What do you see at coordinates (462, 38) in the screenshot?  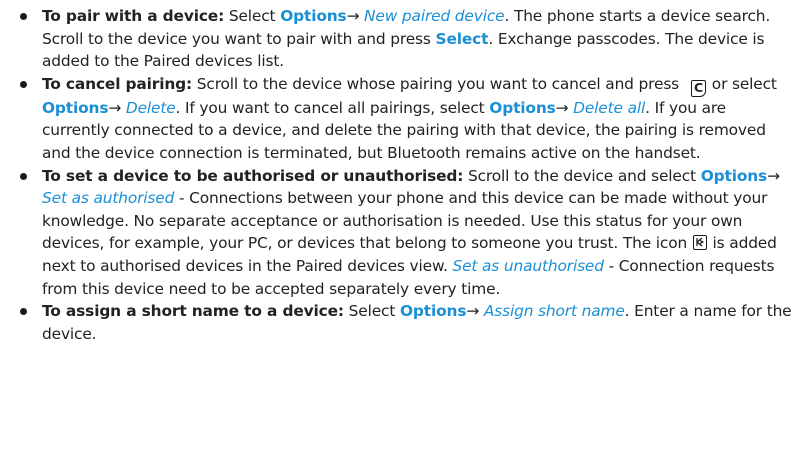 I see `select-key-ref: Select` at bounding box center [462, 38].